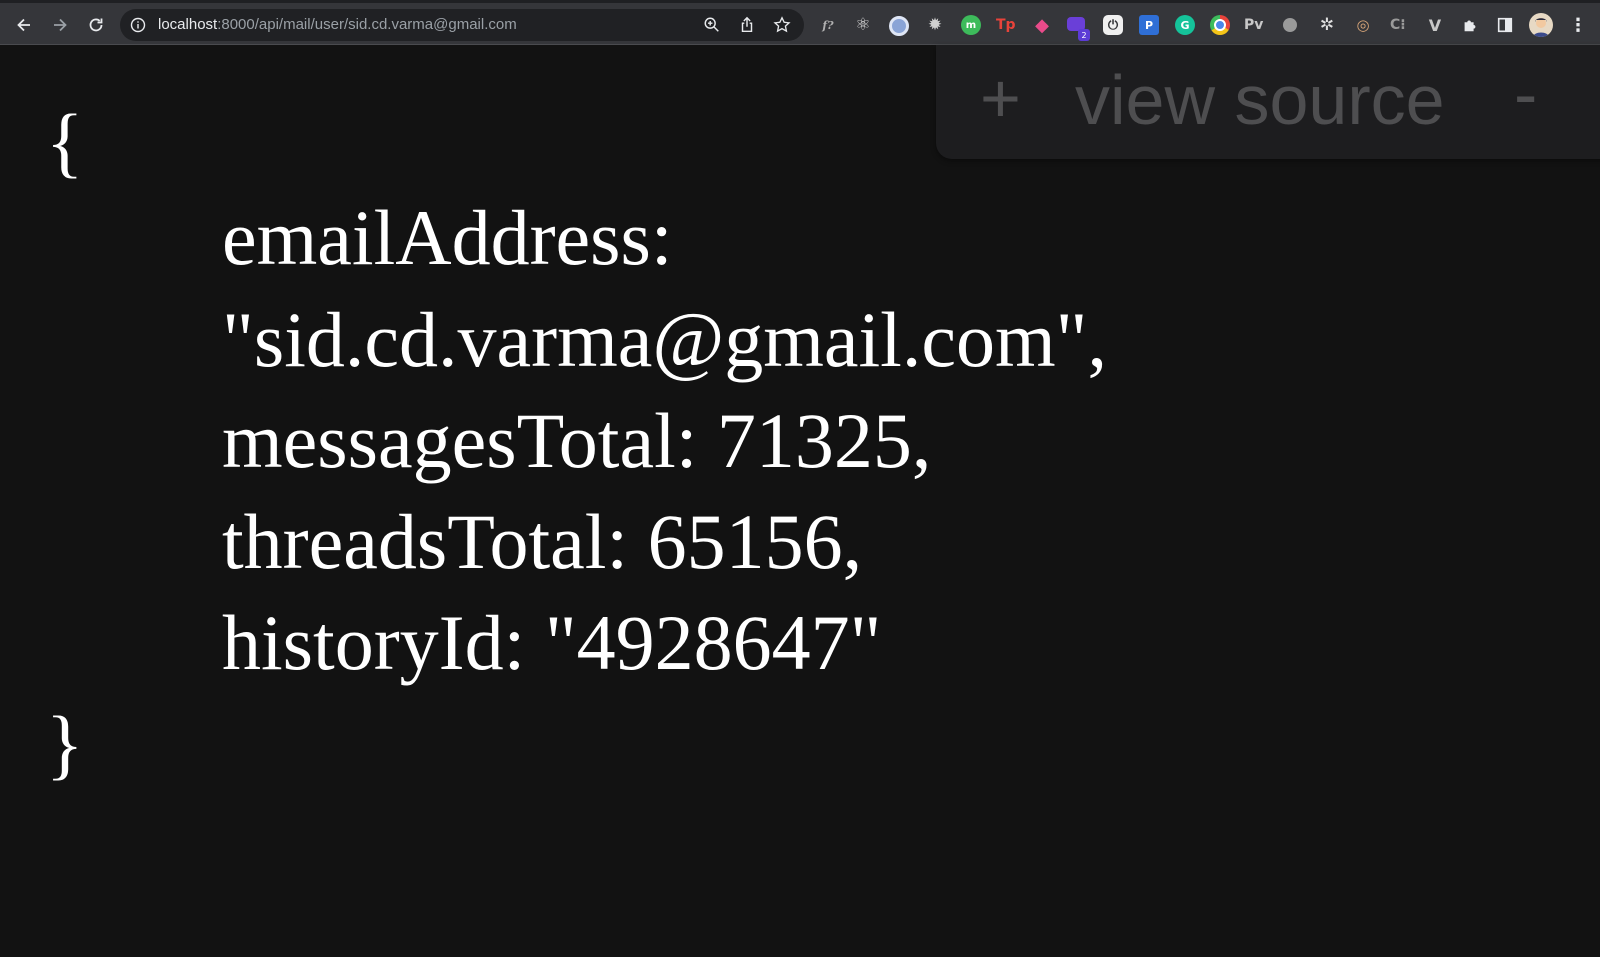 The height and width of the screenshot is (957, 1600). I want to click on reload-icon, so click(96, 25).